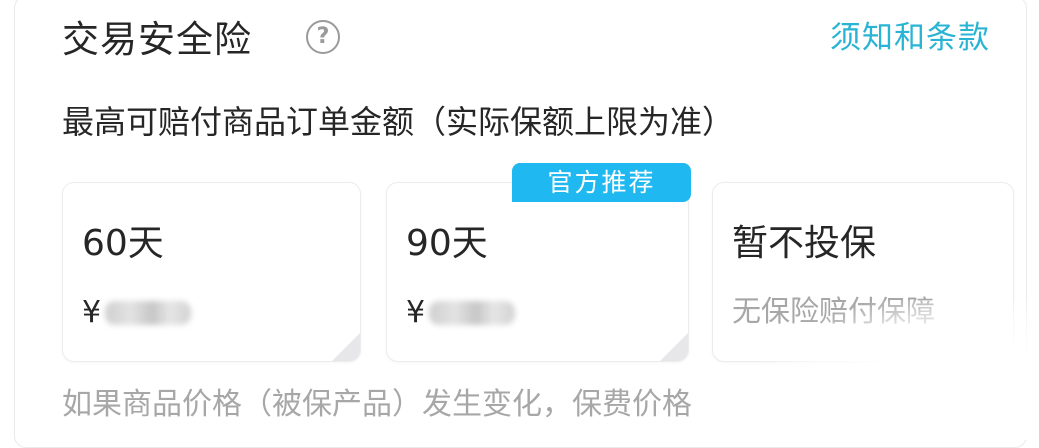 This screenshot has width=1039, height=448. What do you see at coordinates (323, 37) in the screenshot?
I see `help-icon: ?` at bounding box center [323, 37].